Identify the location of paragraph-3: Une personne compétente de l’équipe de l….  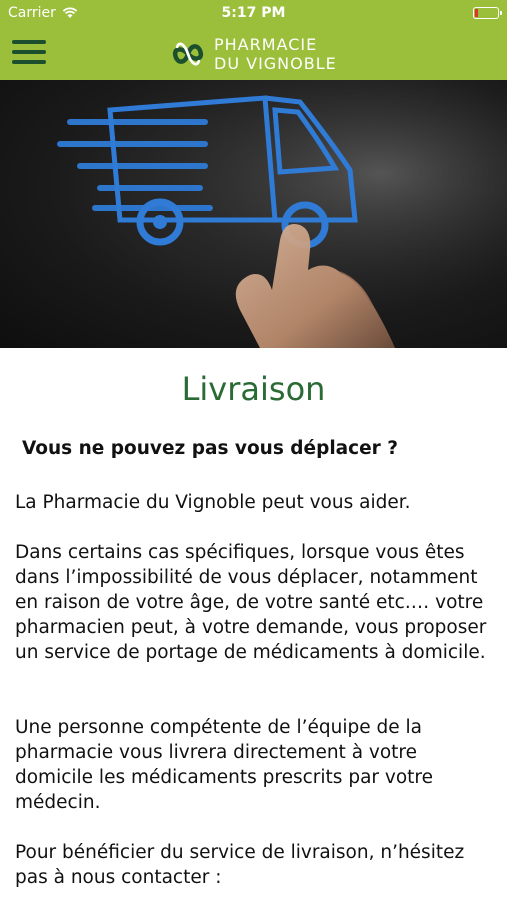
(224, 765).